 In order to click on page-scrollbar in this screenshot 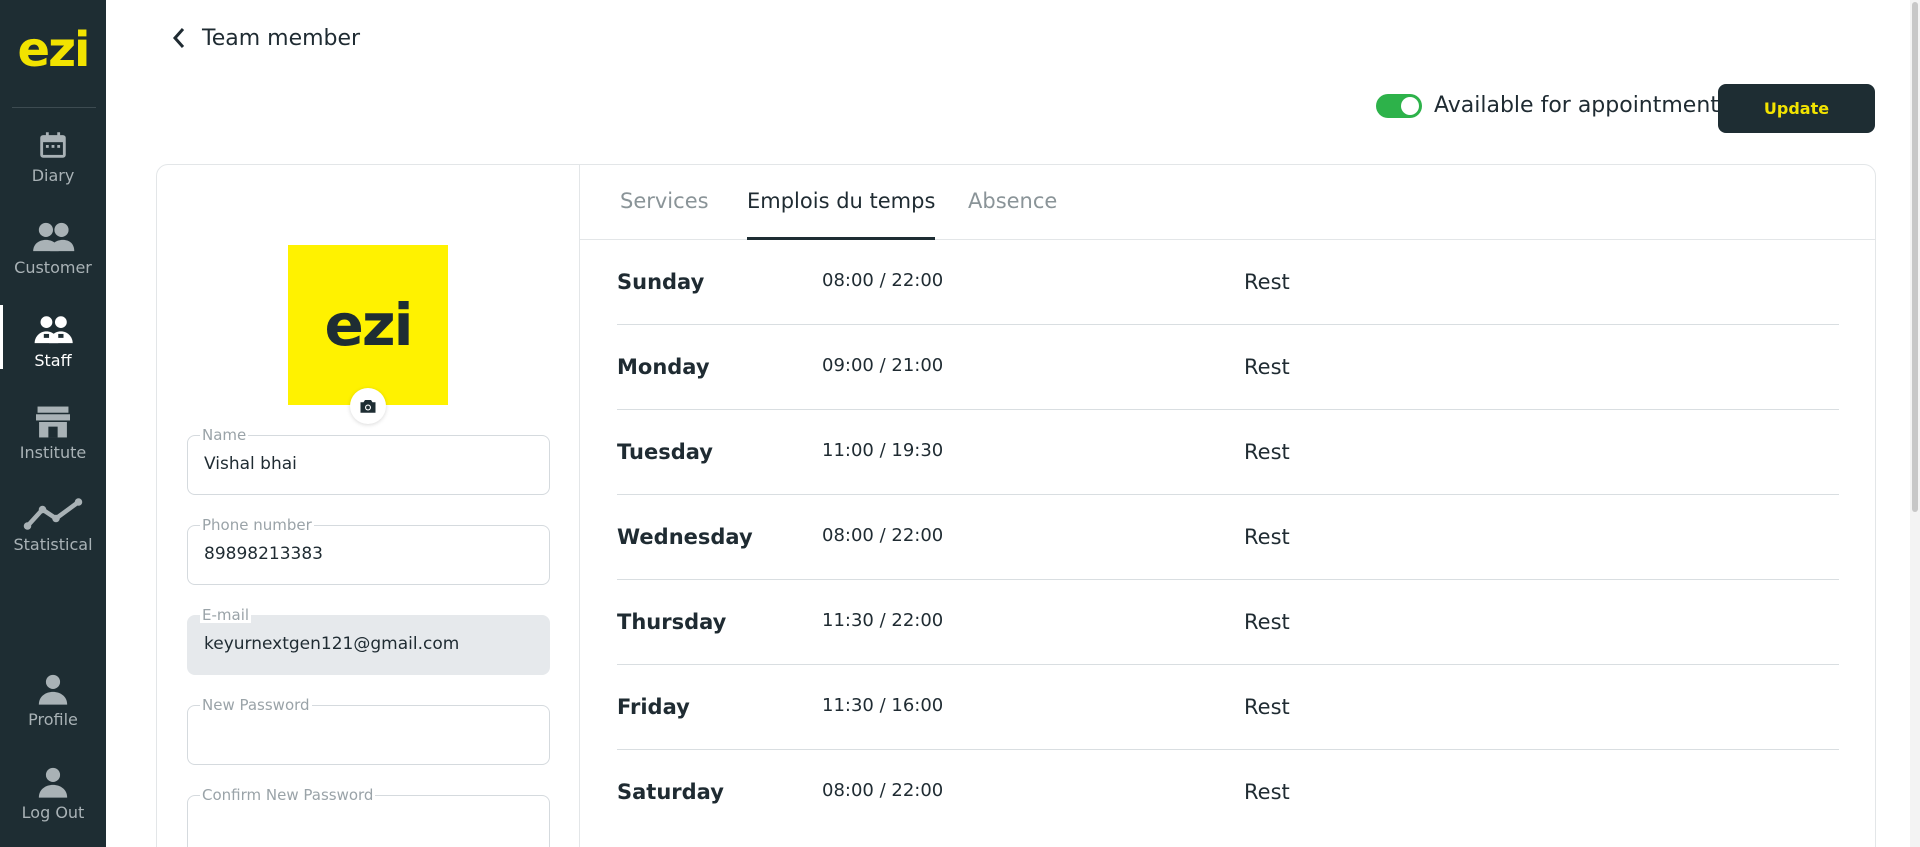, I will do `click(1915, 423)`.